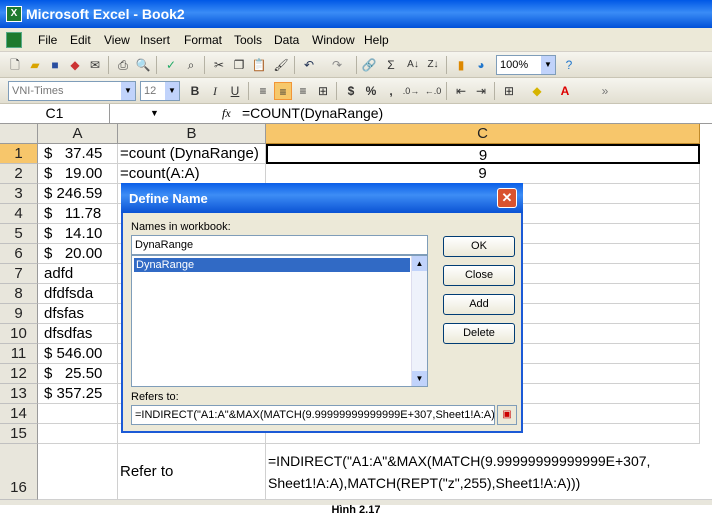 The height and width of the screenshot is (532, 712). I want to click on font-size-select: 12 ▼, so click(160, 91).